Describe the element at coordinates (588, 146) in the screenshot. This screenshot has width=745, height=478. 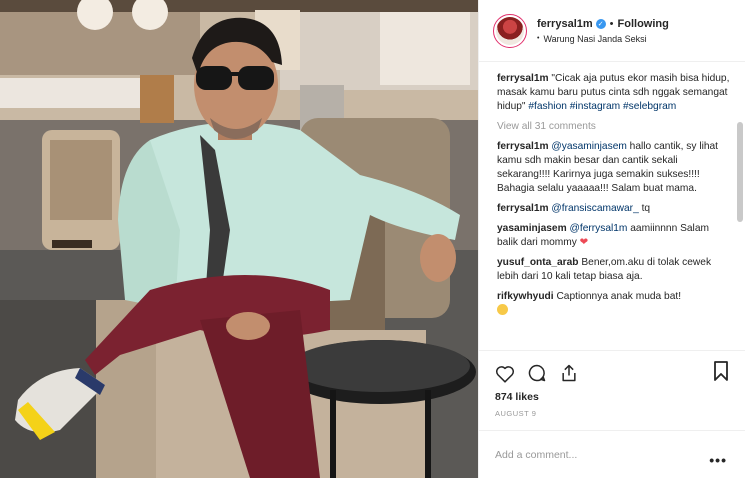
I see `mention-link: @yasaminjasem` at that location.